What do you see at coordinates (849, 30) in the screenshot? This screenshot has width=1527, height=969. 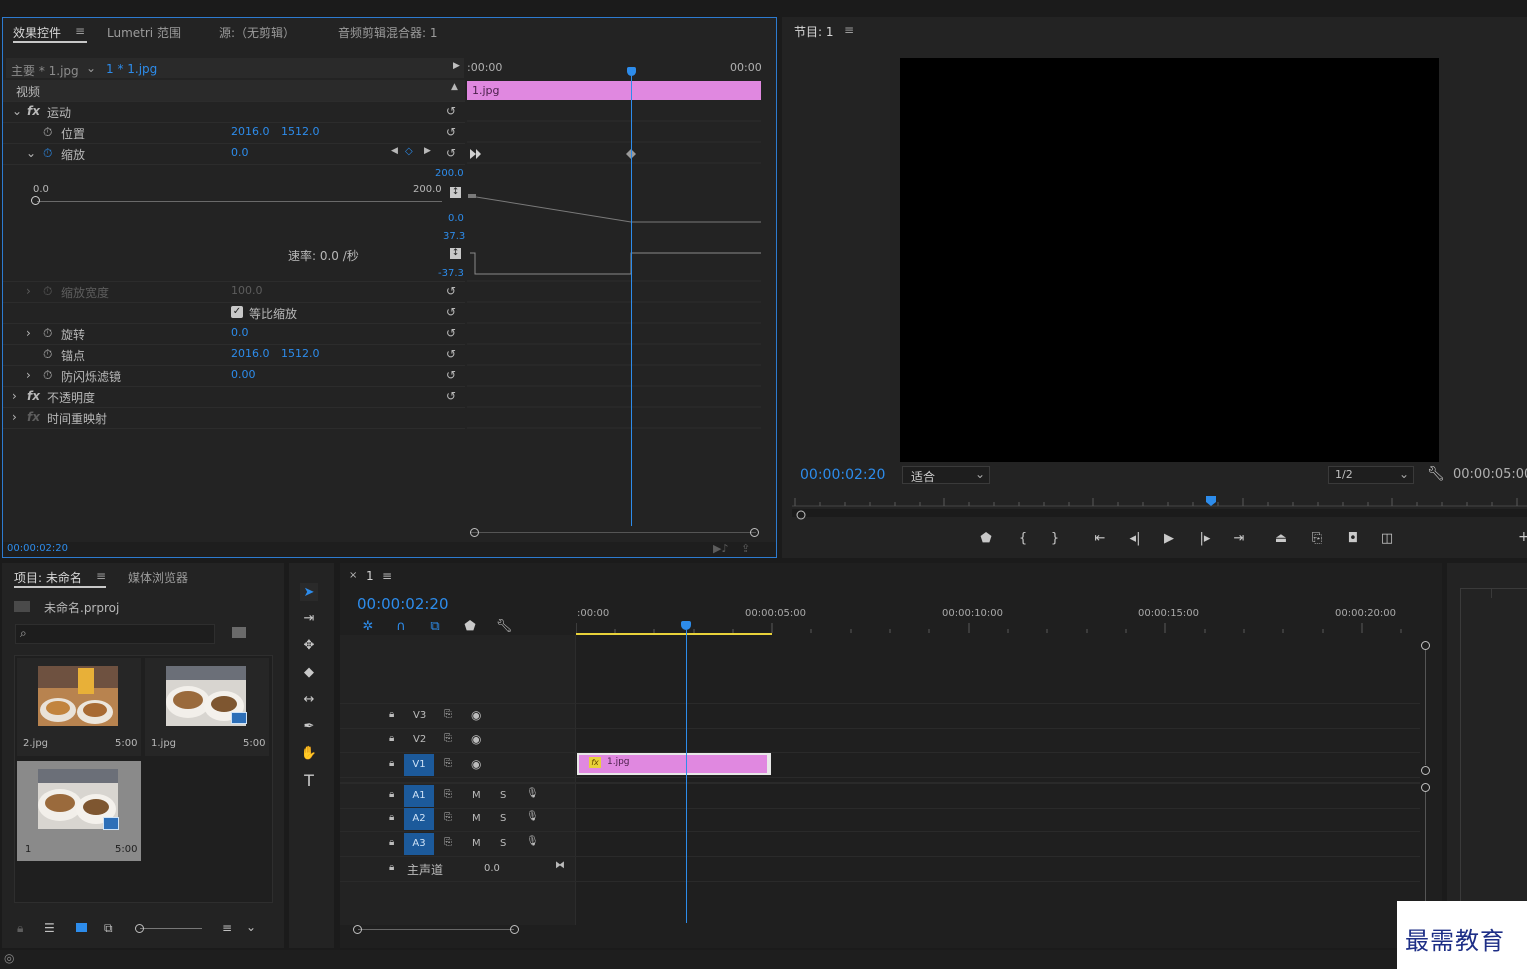 I see `program-menu-icon: ≡` at bounding box center [849, 30].